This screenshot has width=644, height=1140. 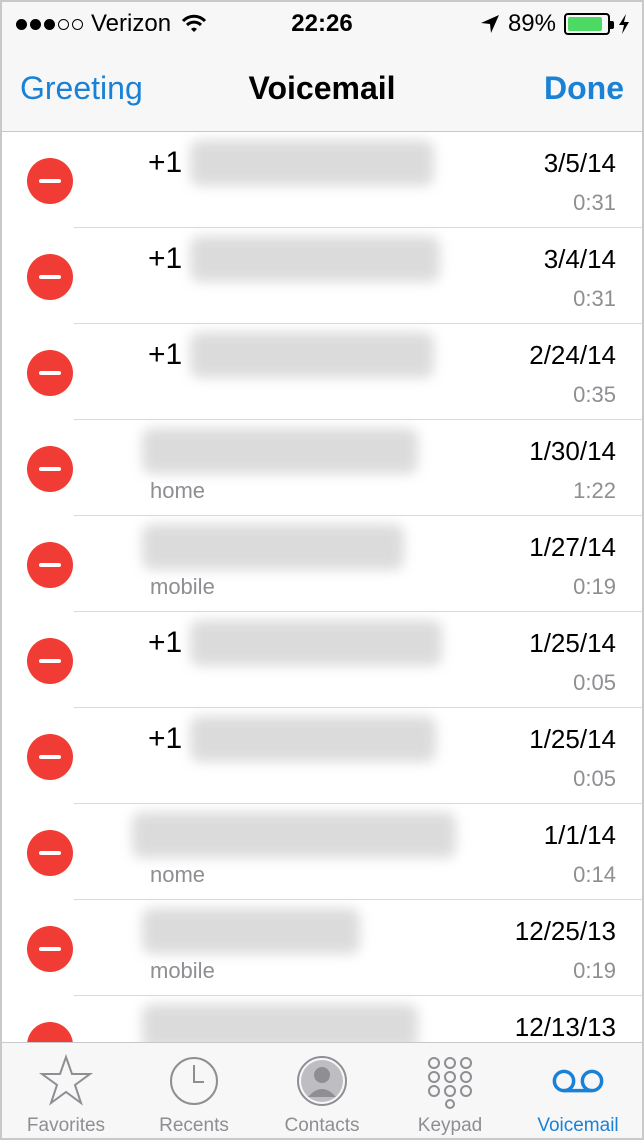 I want to click on done-button: Done, so click(x=584, y=88).